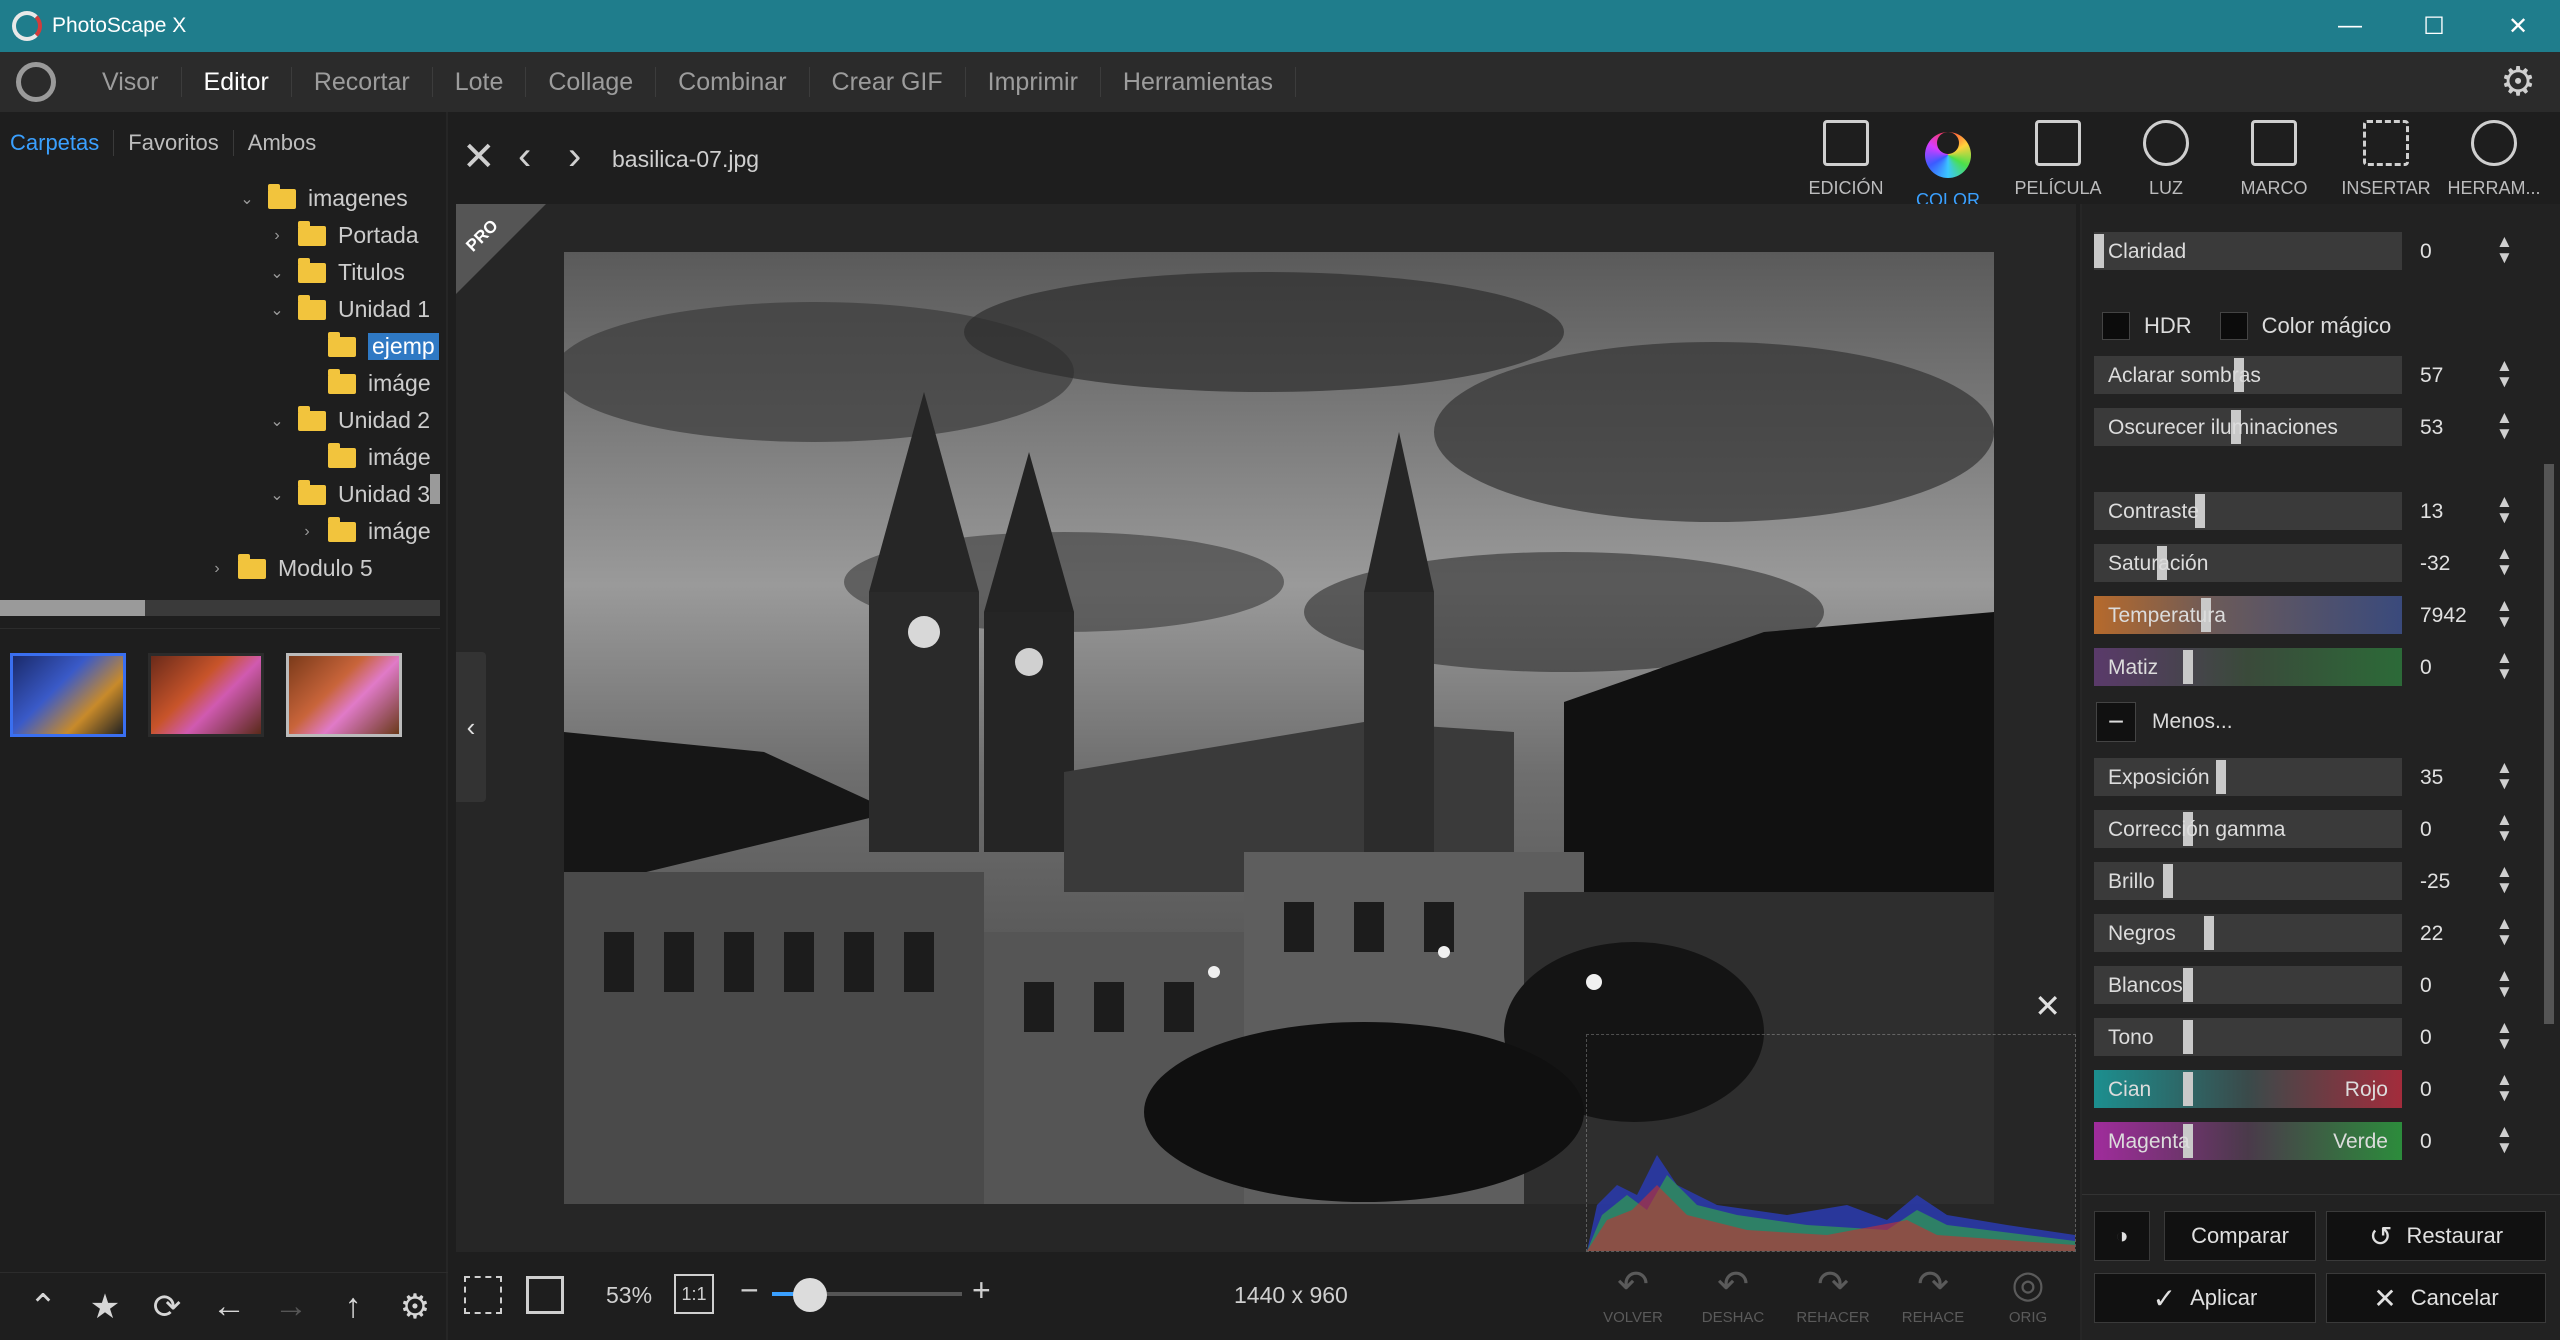  I want to click on collapse-minus-icon: −, so click(2116, 722).